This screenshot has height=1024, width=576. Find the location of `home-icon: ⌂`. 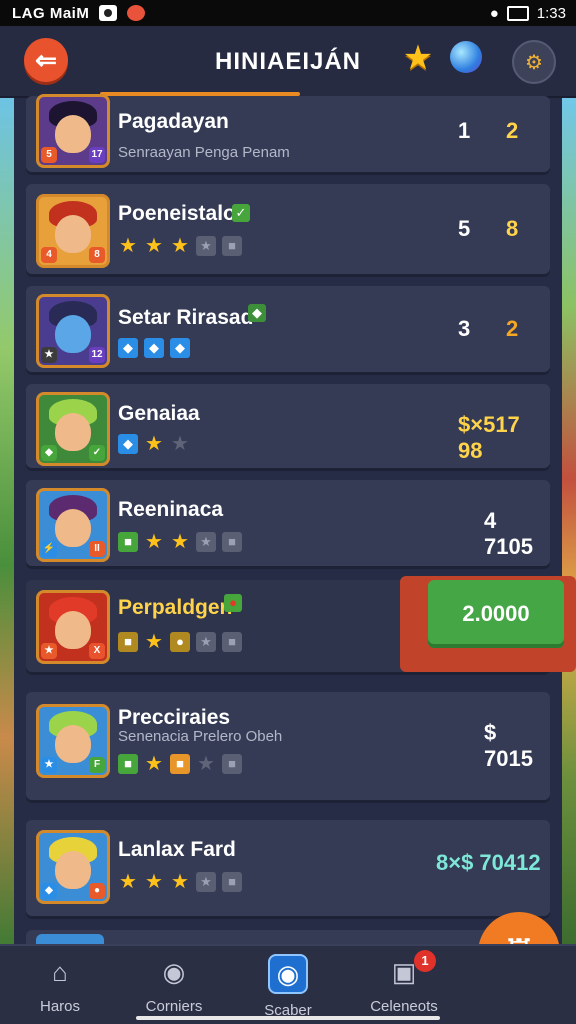

home-icon: ⌂ is located at coordinates (60, 971).